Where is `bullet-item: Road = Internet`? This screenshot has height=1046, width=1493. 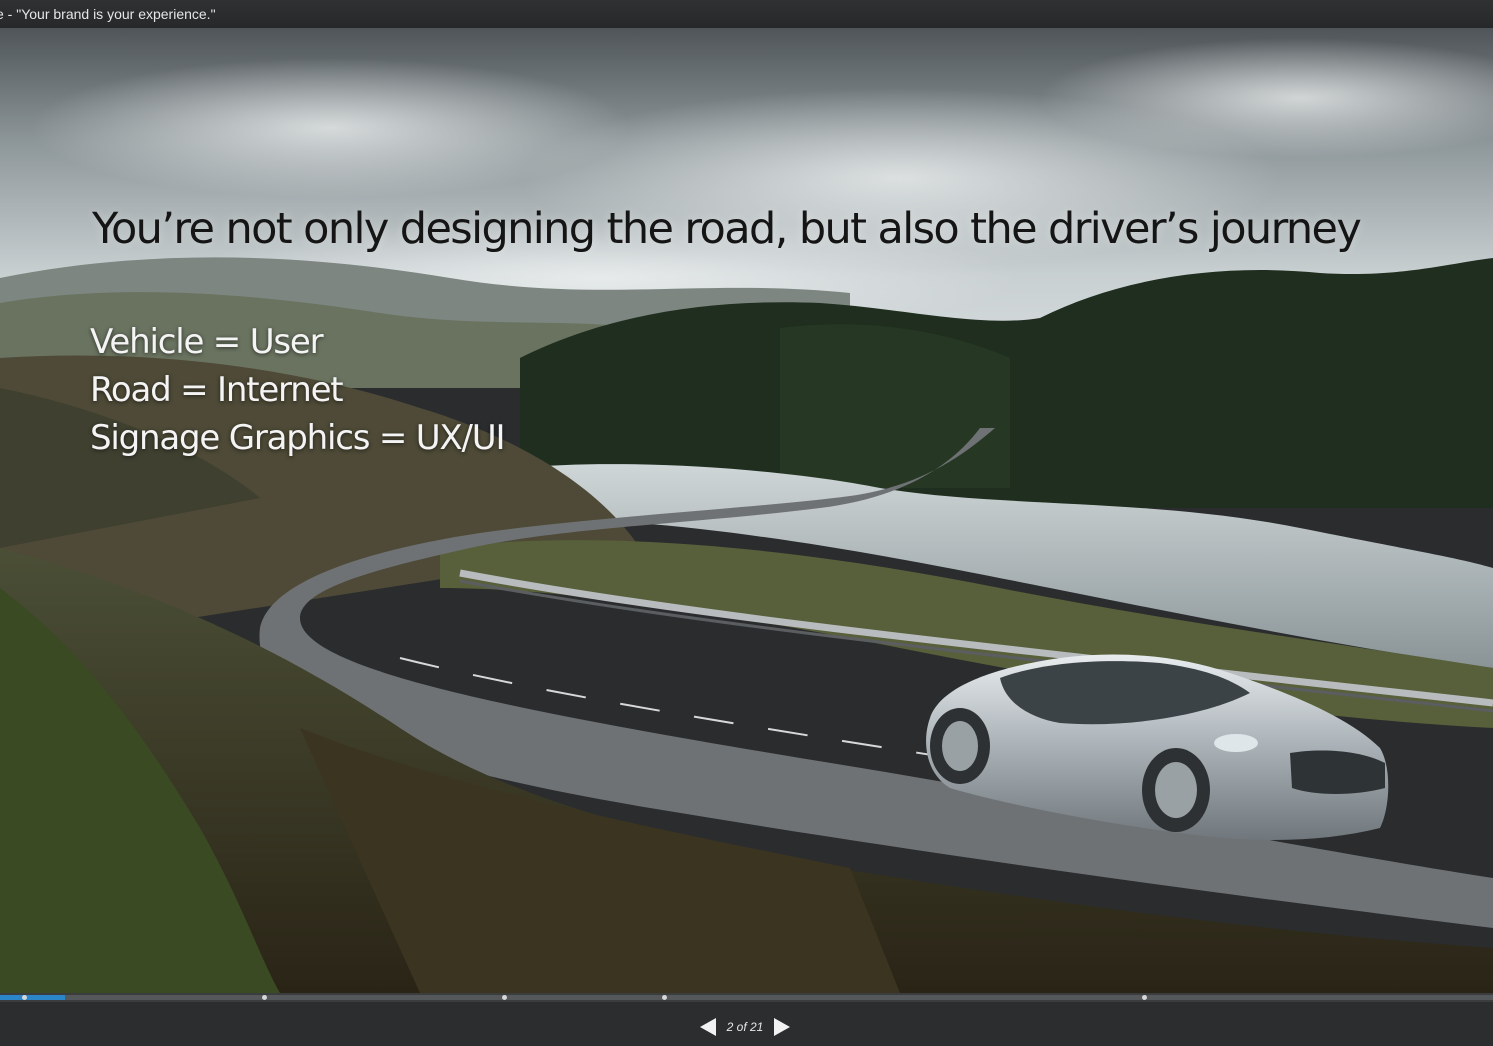 bullet-item: Road = Internet is located at coordinates (217, 390).